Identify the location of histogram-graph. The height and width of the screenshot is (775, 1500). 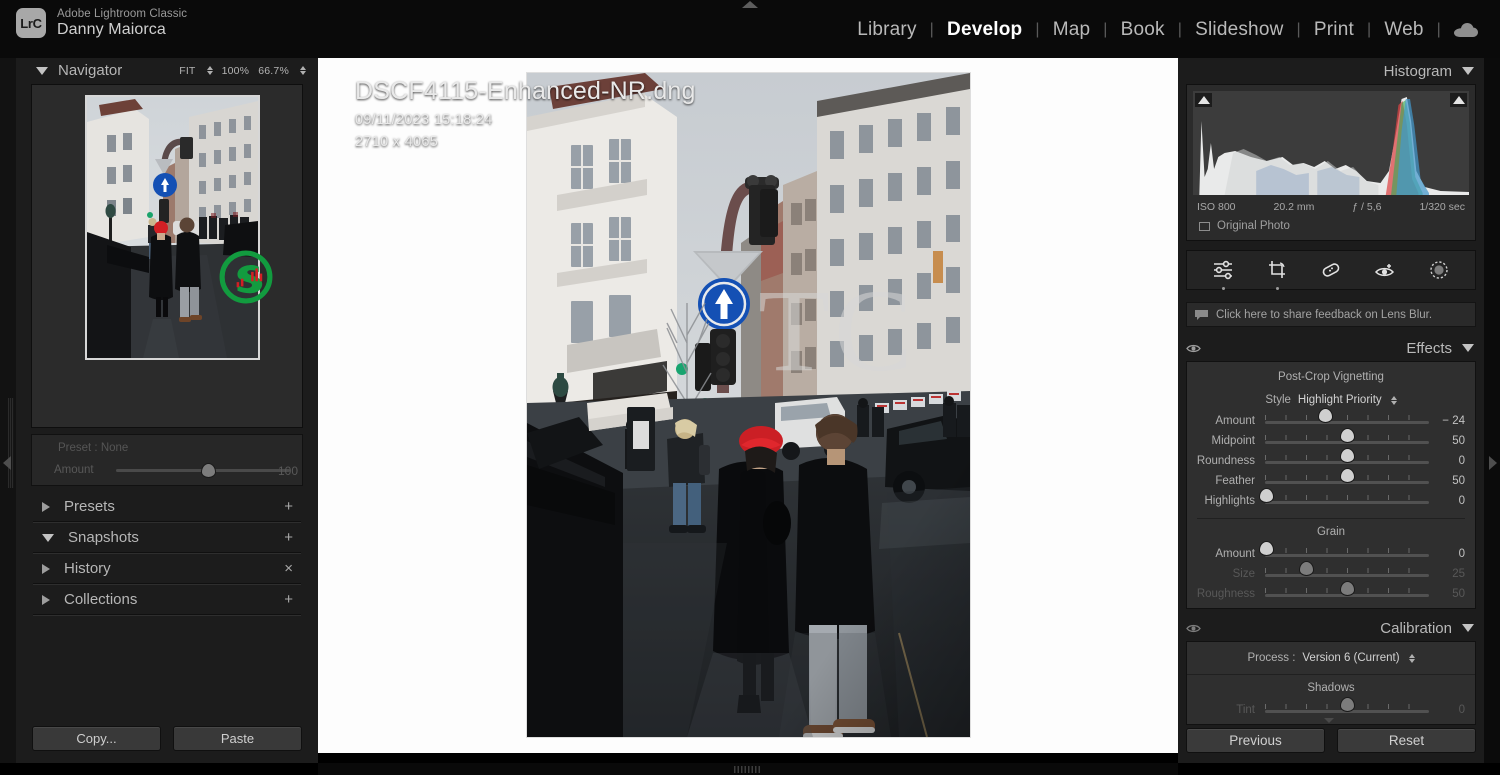
(1331, 143).